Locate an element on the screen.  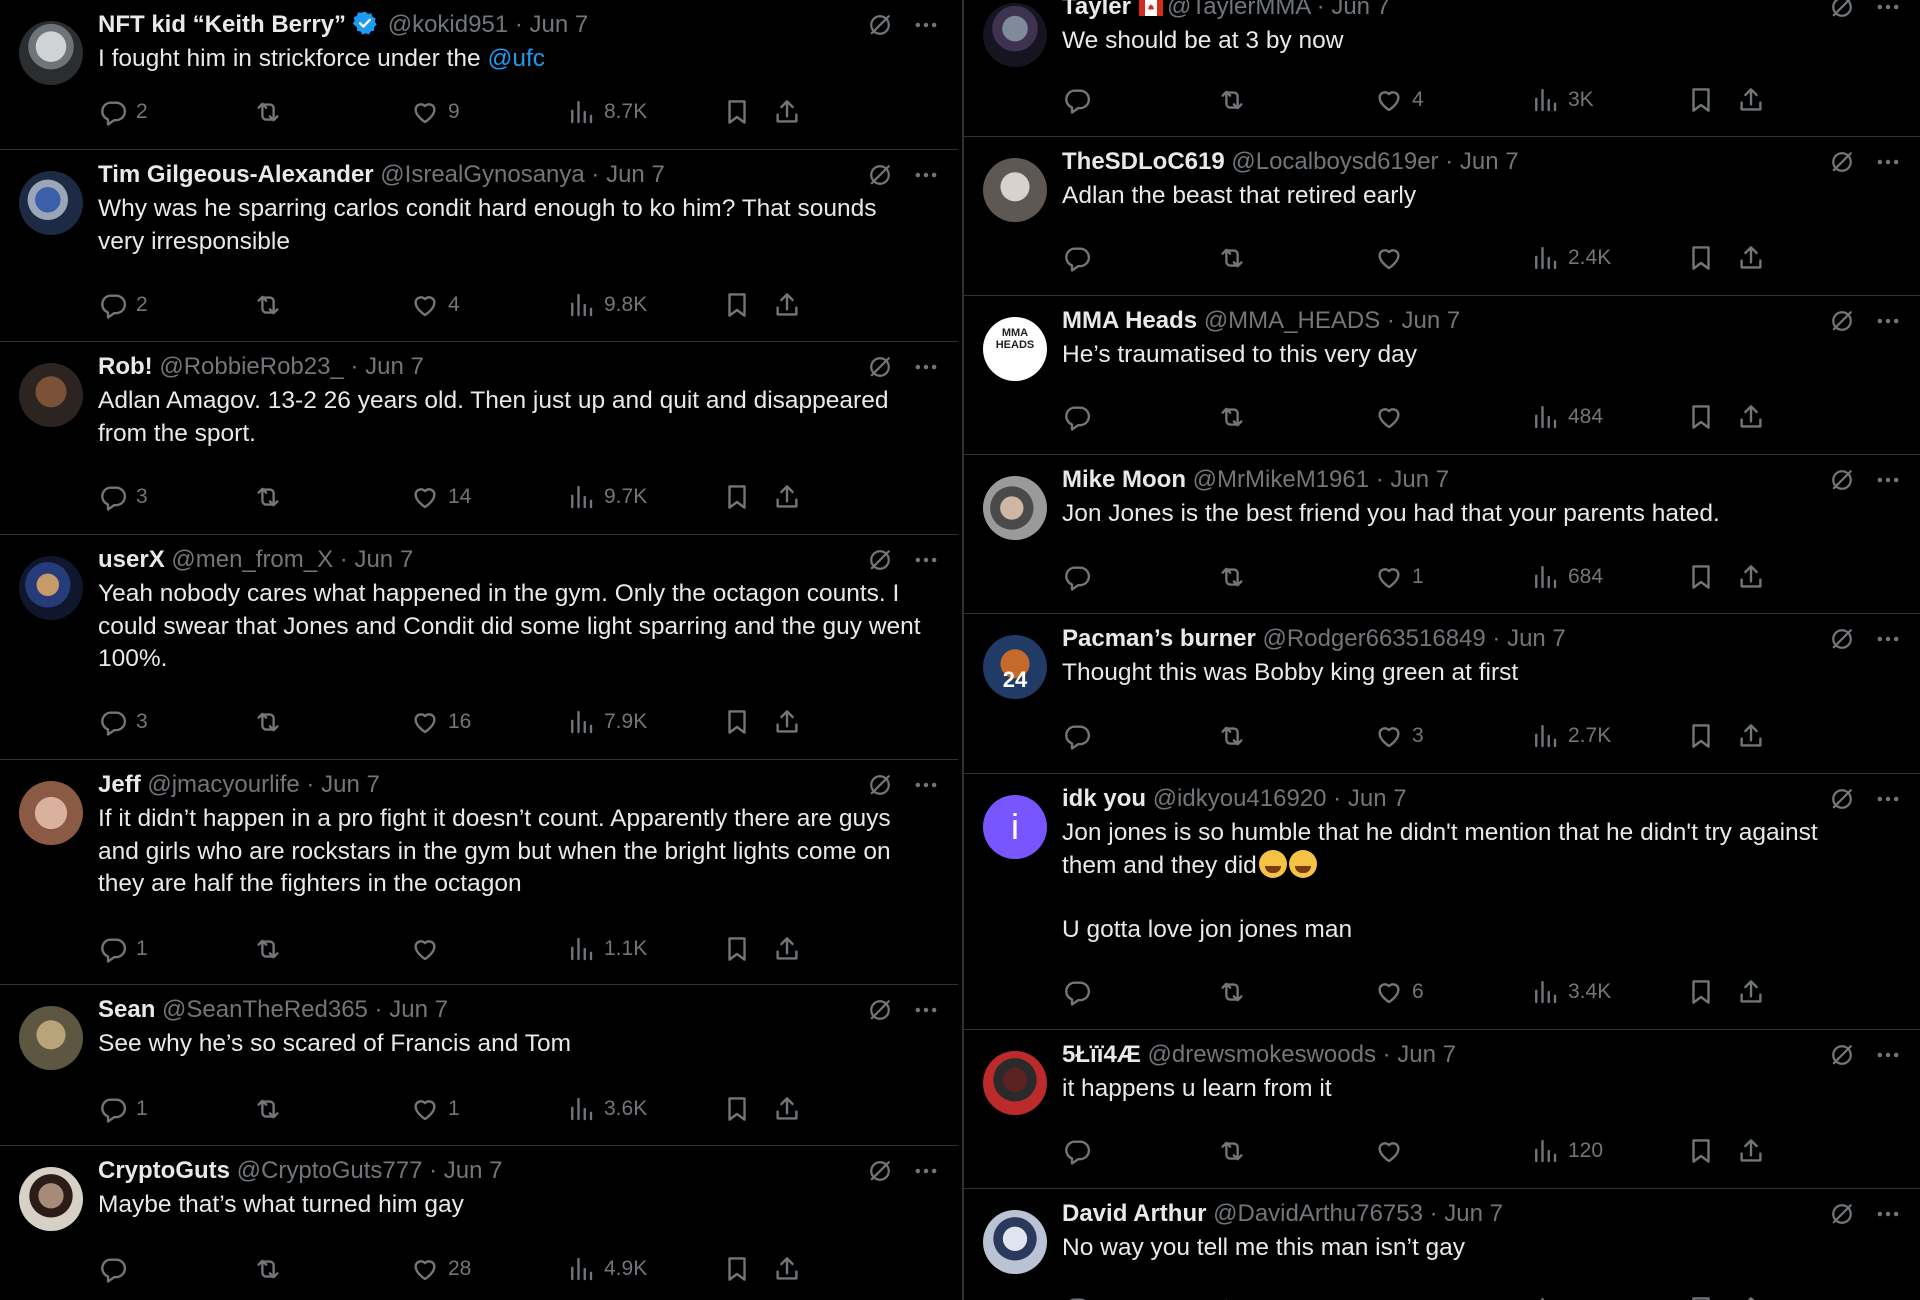
like-button: 1 is located at coordinates (1399, 577).